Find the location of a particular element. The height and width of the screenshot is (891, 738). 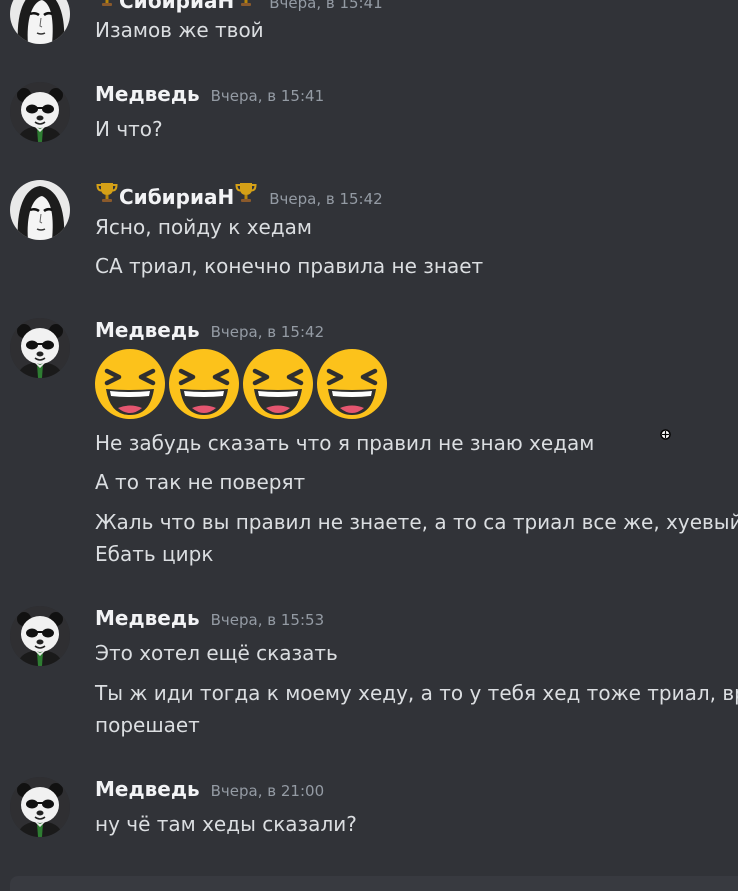

message-text: Ясно, пойду к хедам is located at coordinates (204, 227).